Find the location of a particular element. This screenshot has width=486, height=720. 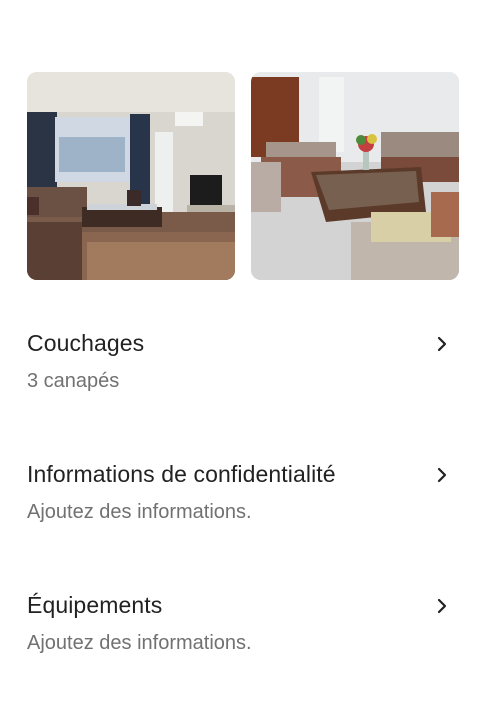

row-title: Informations de confidentialité is located at coordinates (181, 474).